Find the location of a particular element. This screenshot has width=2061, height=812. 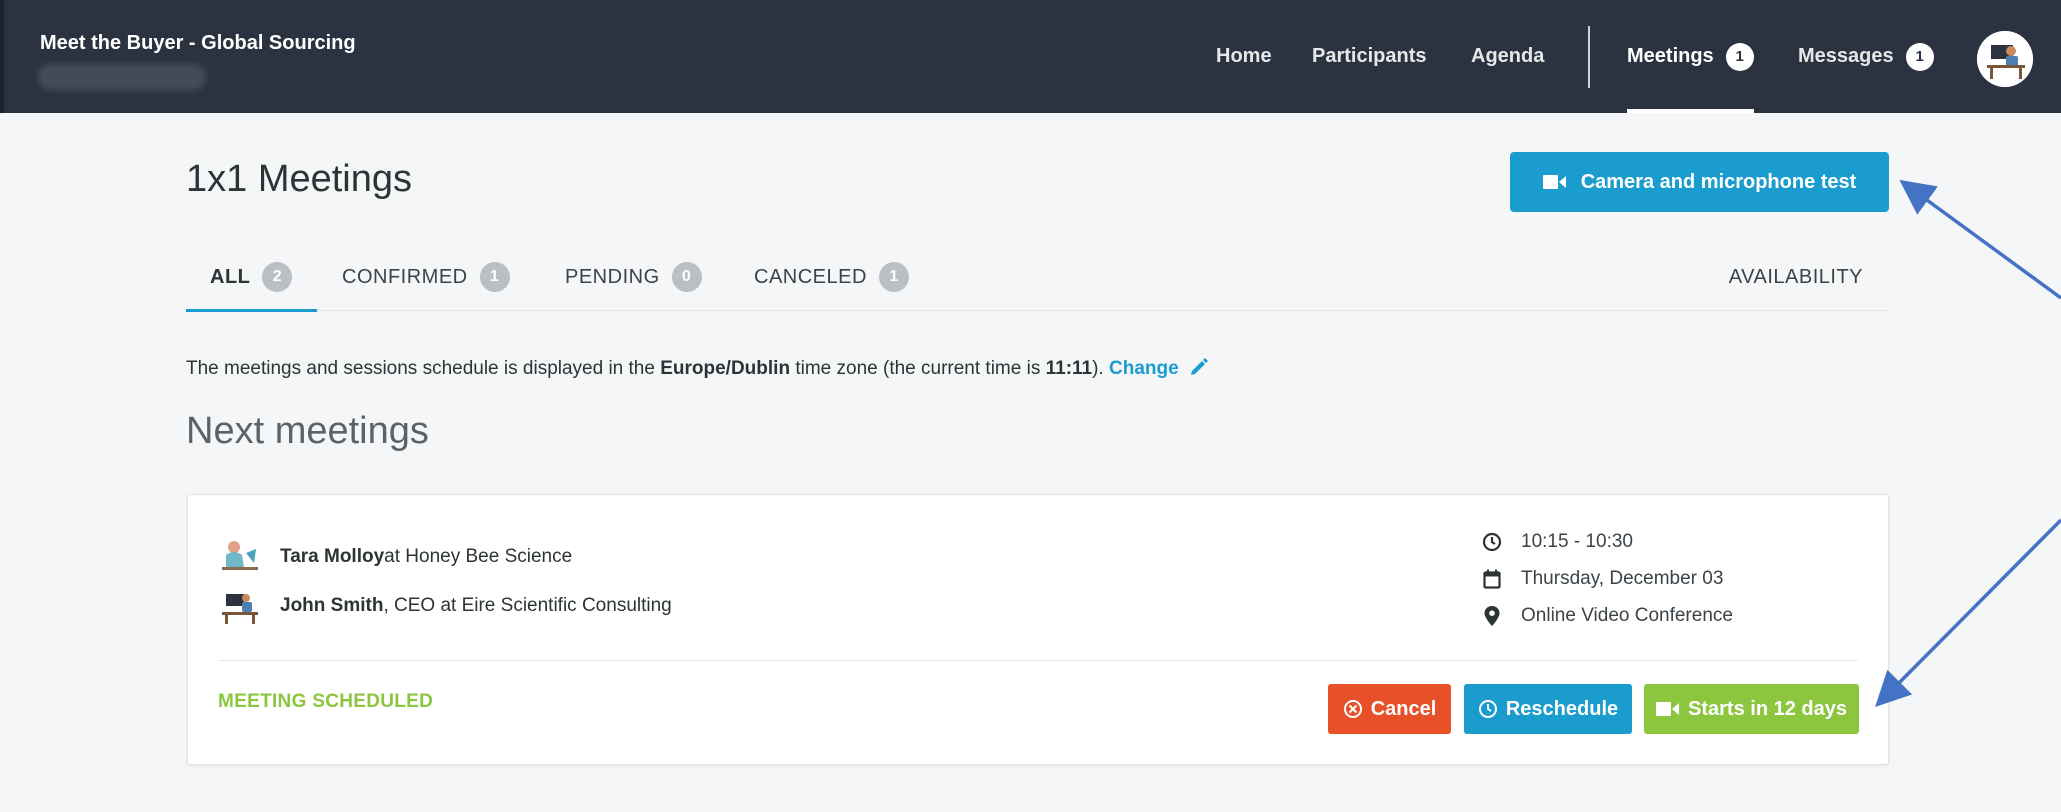

timezone-suffix: ). is located at coordinates (1100, 368).